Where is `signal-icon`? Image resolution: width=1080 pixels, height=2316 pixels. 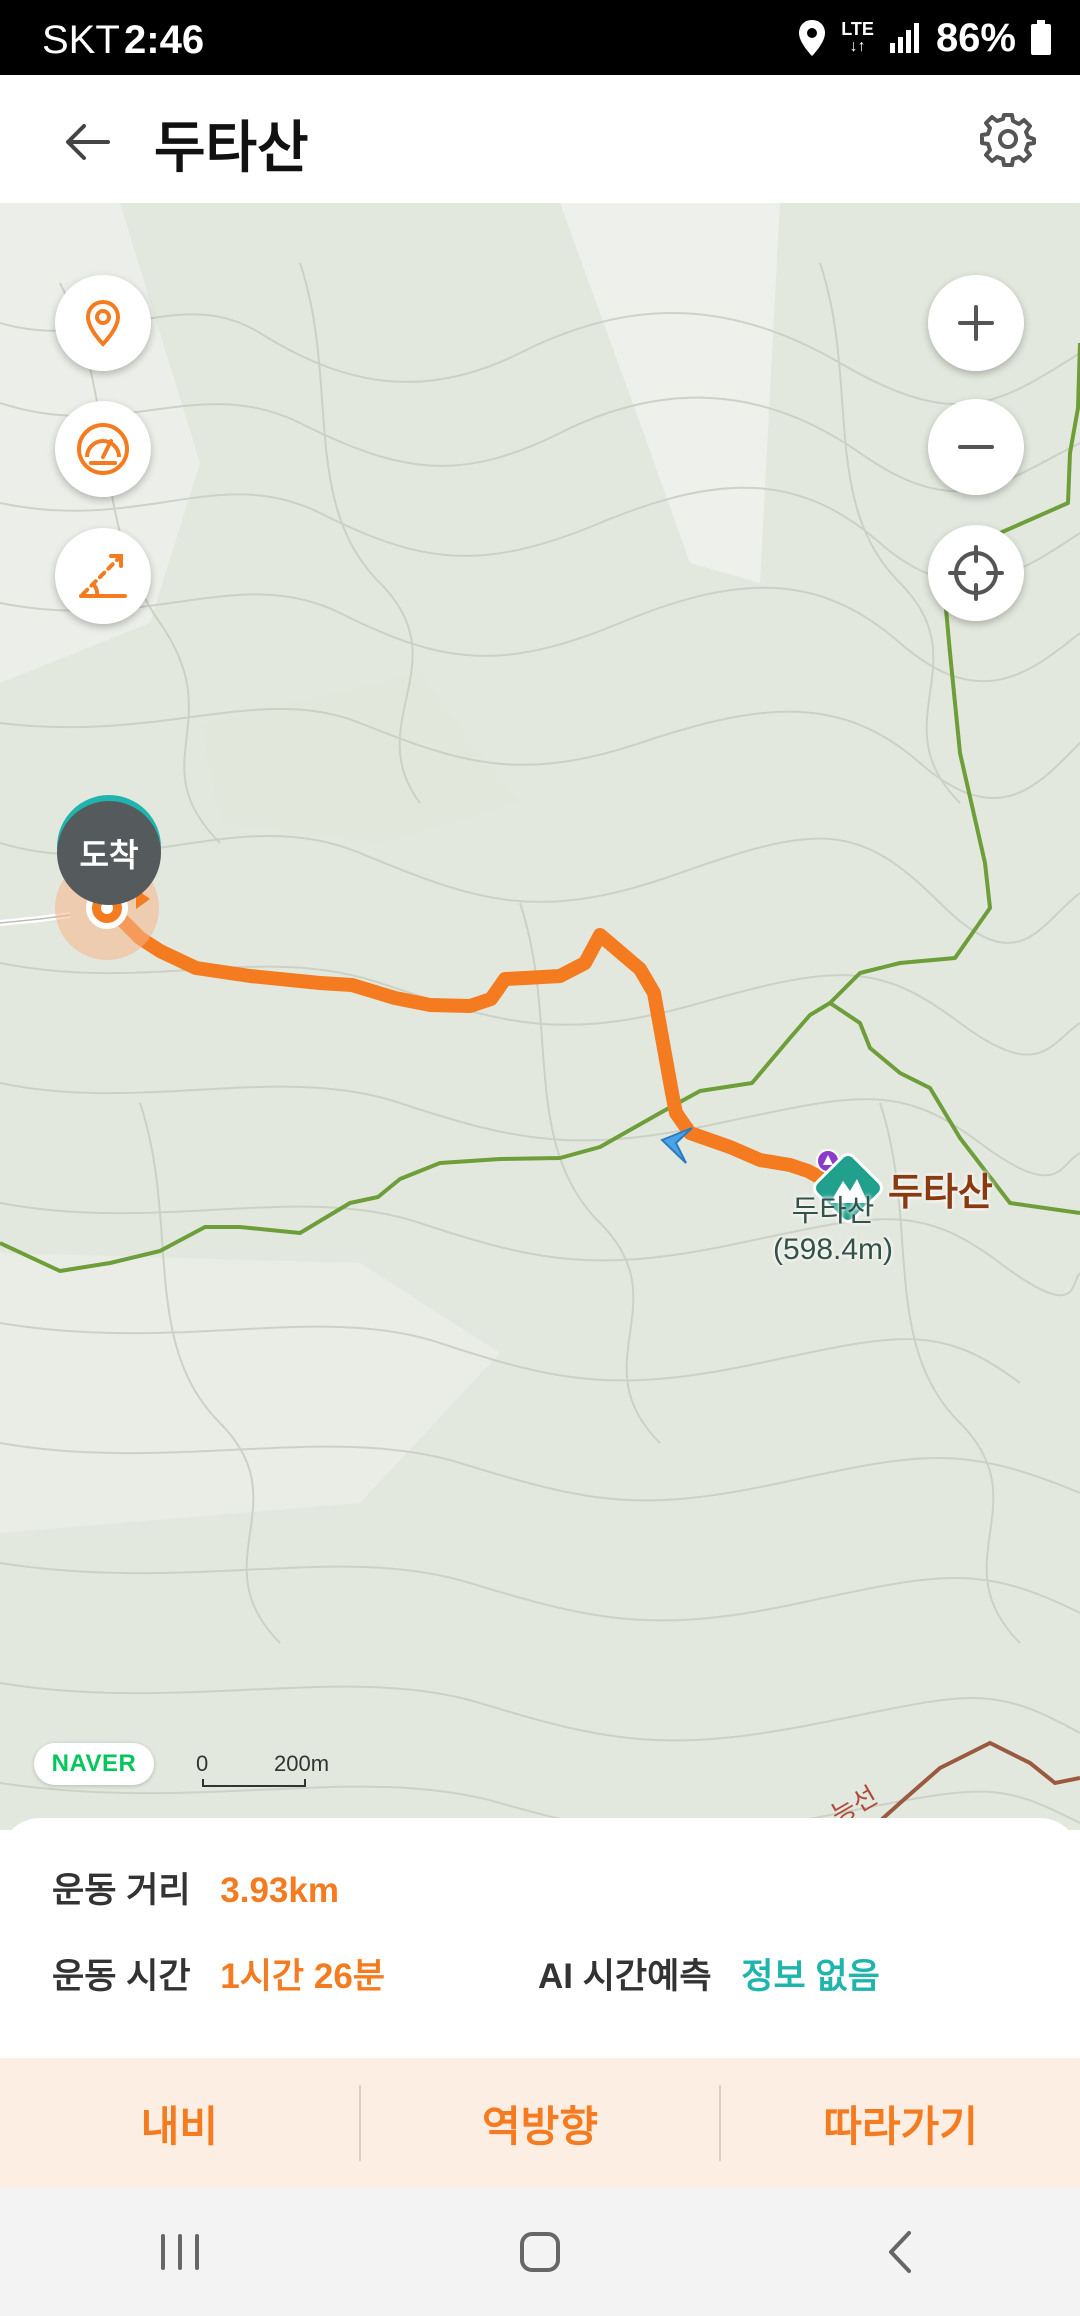 signal-icon is located at coordinates (904, 38).